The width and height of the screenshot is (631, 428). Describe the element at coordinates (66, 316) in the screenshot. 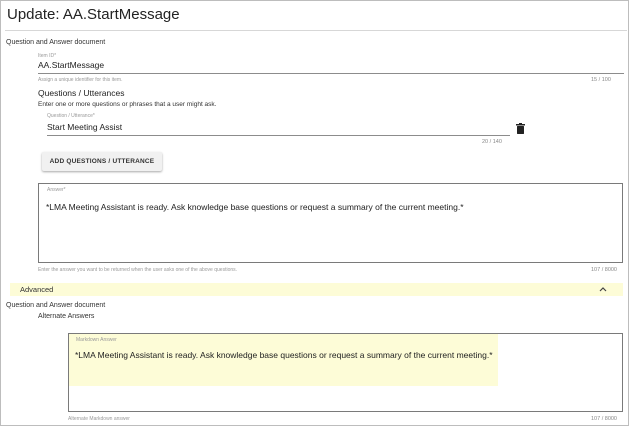

I see `alternate-answers-heading: Alternate Answers` at that location.